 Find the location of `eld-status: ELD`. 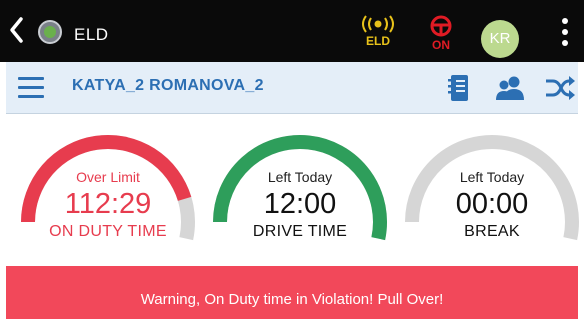

eld-status: ELD is located at coordinates (378, 36).